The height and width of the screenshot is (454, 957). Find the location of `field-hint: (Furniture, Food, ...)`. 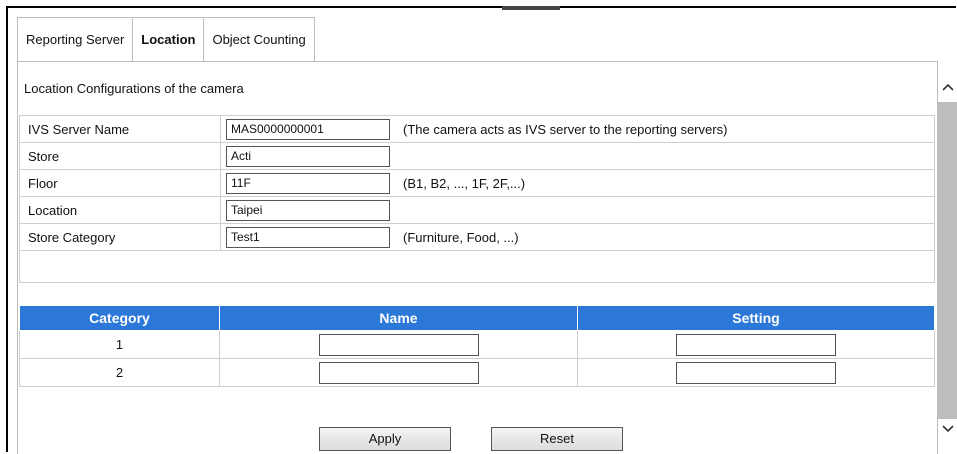

field-hint: (Furniture, Food, ...) is located at coordinates (461, 237).